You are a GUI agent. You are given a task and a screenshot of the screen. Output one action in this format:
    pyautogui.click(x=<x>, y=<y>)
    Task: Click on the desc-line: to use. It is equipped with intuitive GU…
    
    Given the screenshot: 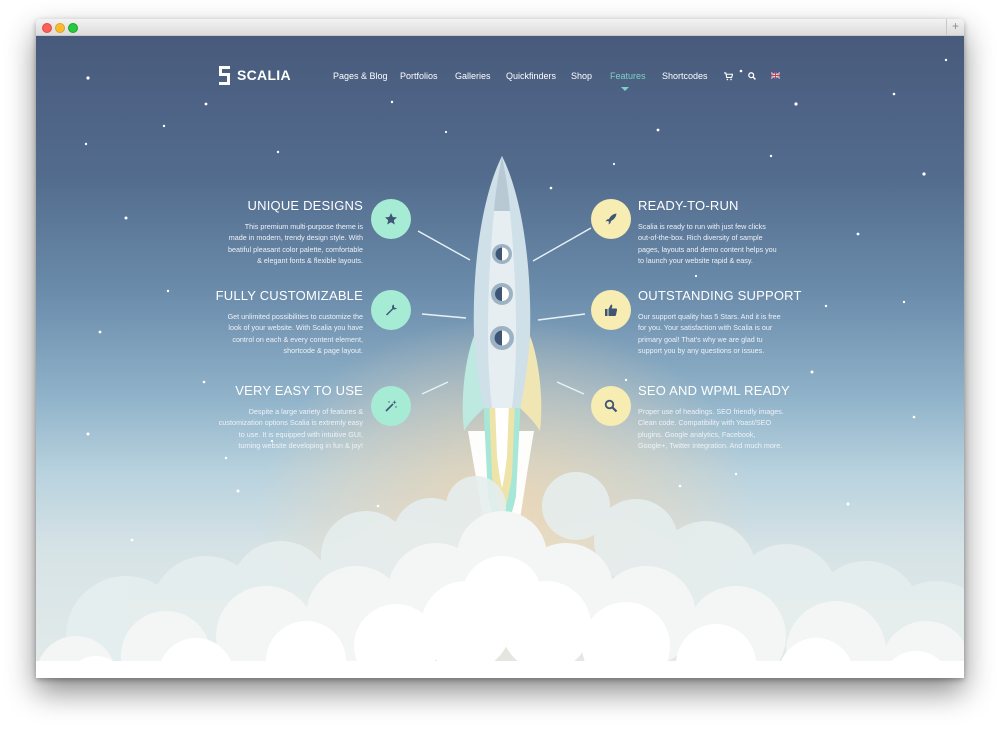 What is the action you would take?
    pyautogui.click(x=300, y=434)
    